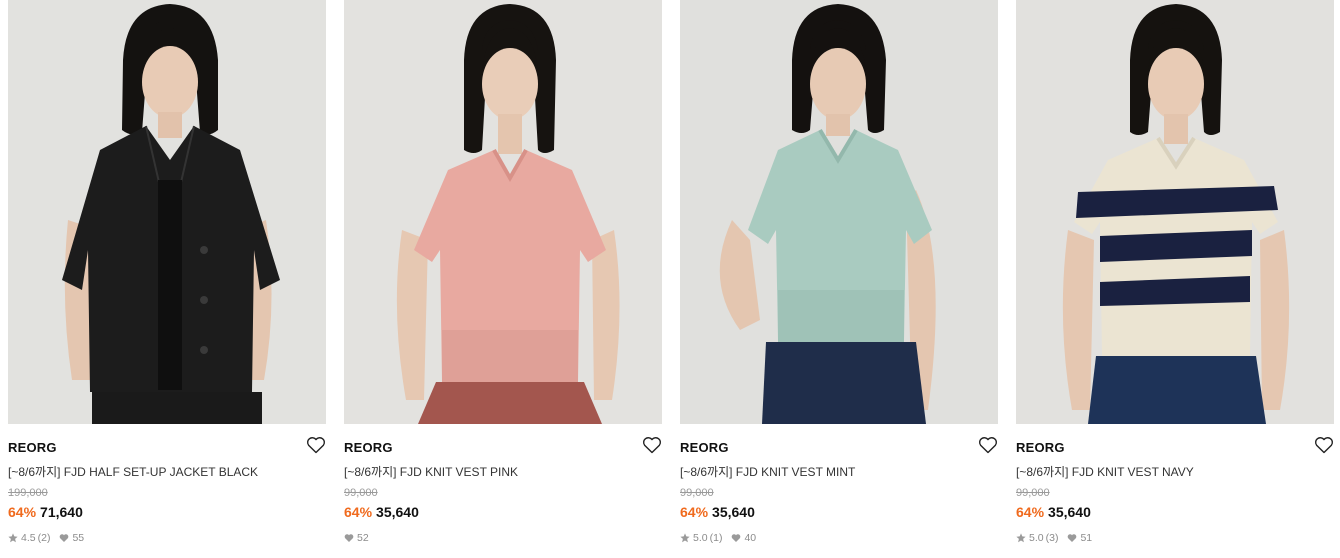  What do you see at coordinates (767, 471) in the screenshot?
I see `product-name: [~8/6까지] FJD KNIT VEST MINT` at bounding box center [767, 471].